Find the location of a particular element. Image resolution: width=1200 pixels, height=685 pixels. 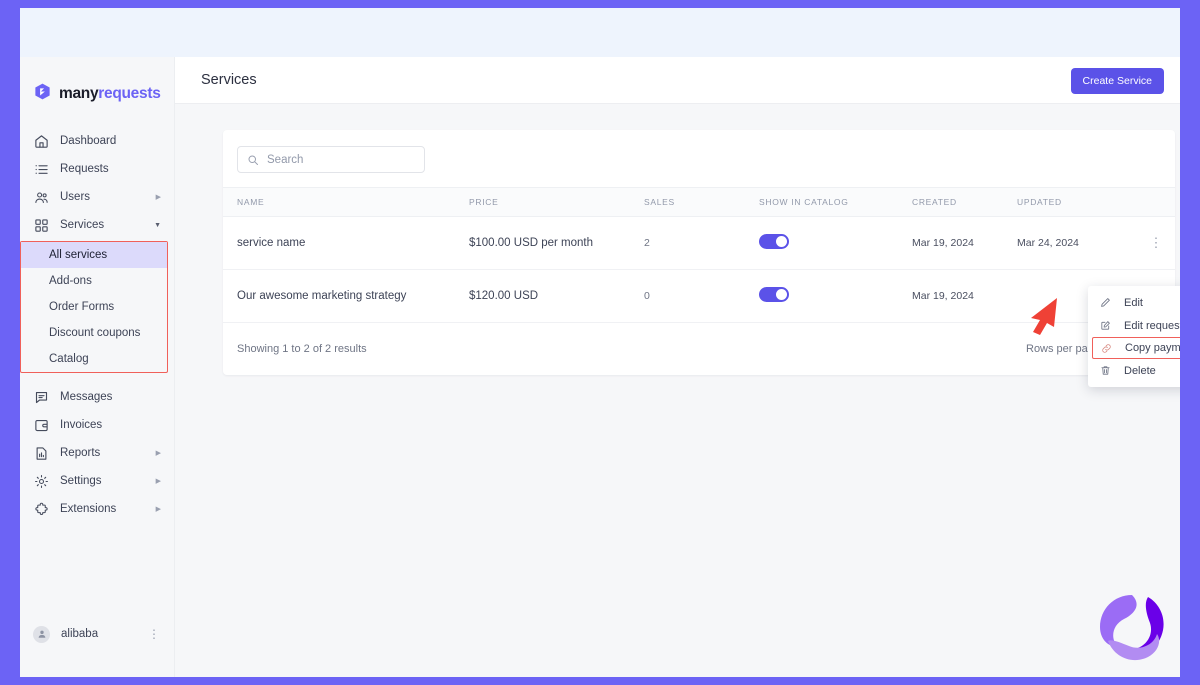

cell-sales: 2 is located at coordinates (701, 243).